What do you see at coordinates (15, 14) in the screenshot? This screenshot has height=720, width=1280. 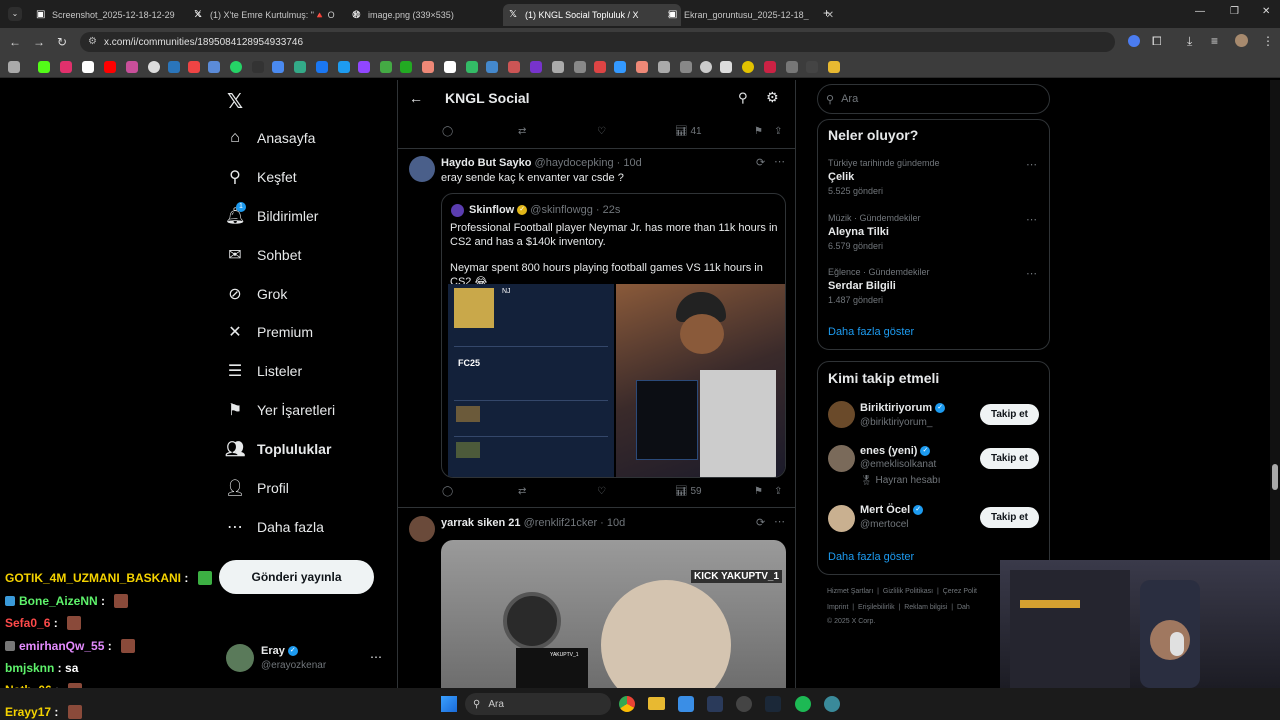 I see `tab-search-button: ⌄` at bounding box center [15, 14].